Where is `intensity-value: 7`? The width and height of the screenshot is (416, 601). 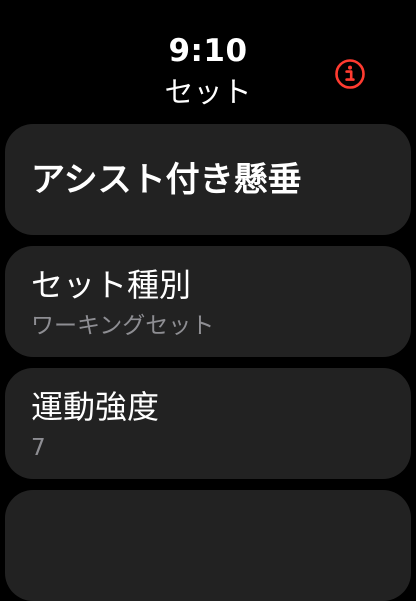
intensity-value: 7 is located at coordinates (38, 448).